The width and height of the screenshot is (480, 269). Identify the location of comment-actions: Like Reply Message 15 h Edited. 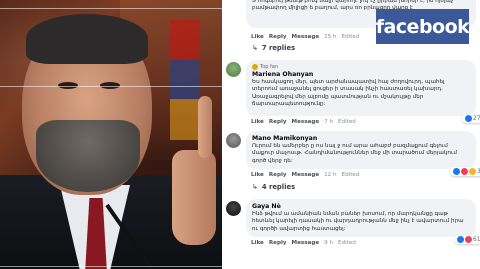
(305, 37).